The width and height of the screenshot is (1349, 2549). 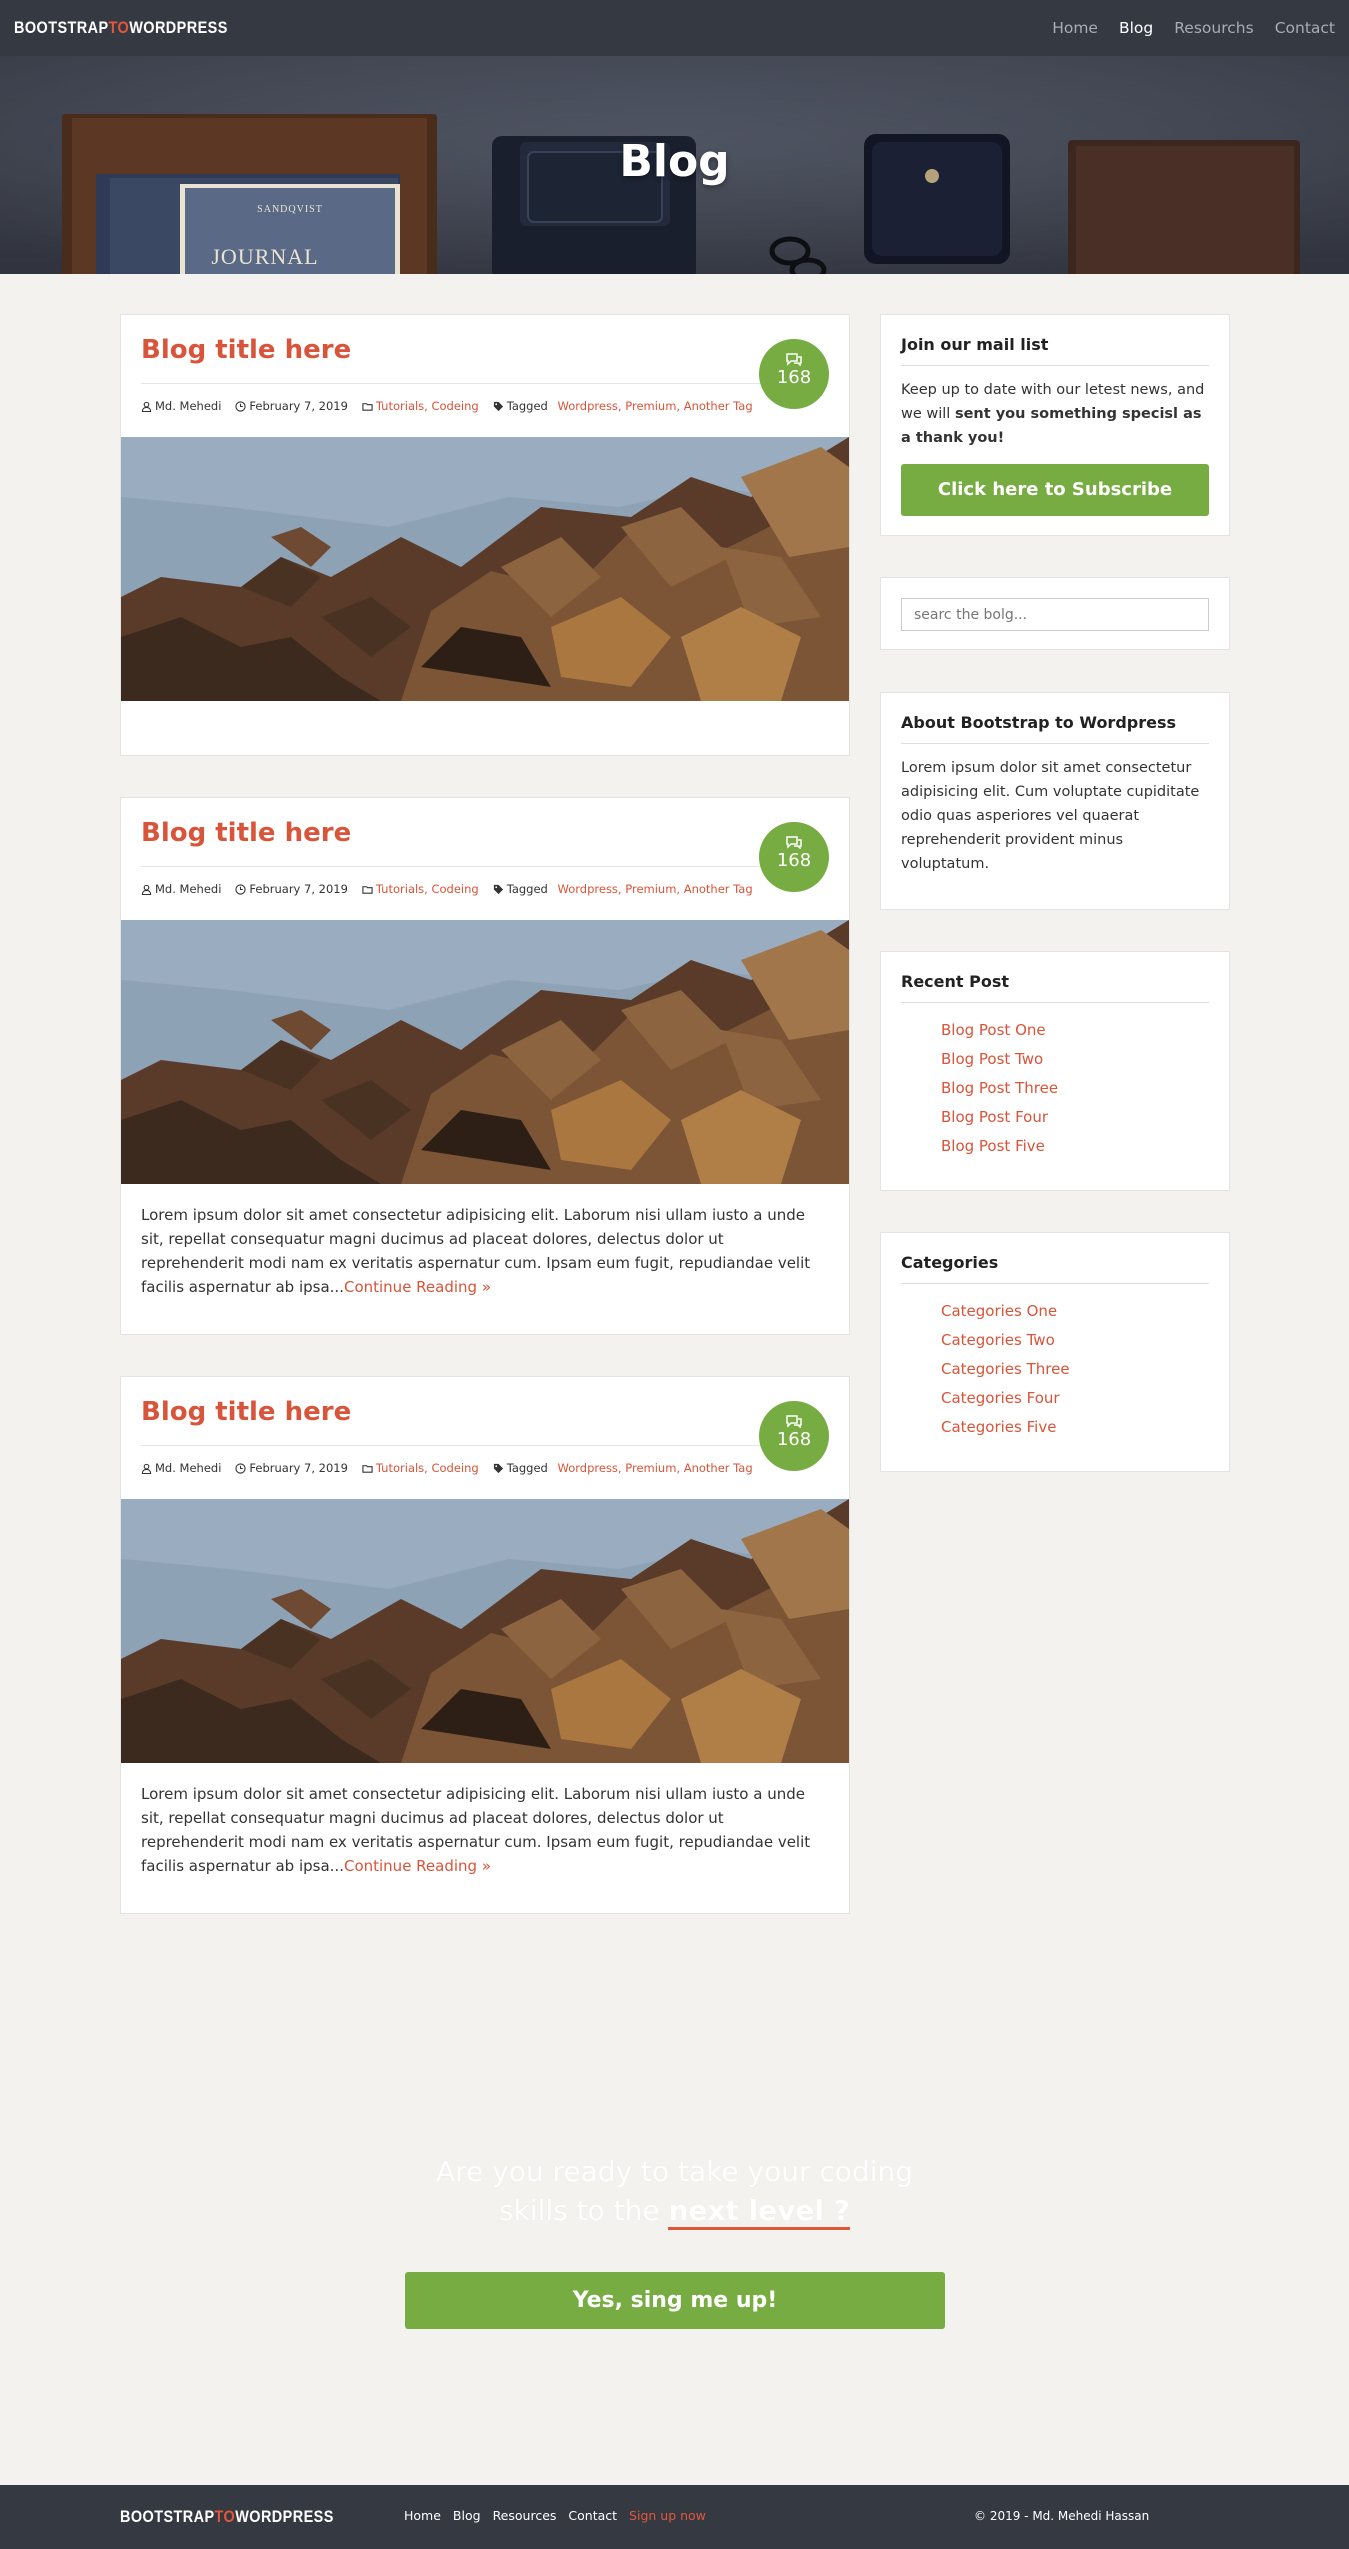 I want to click on copyright: © 2019 - Md. Mehedi Hassan, so click(x=1062, y=2516).